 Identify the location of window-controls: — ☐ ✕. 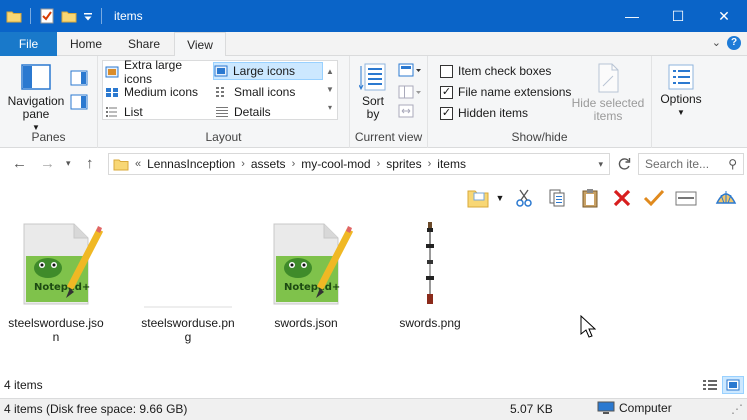
(678, 16).